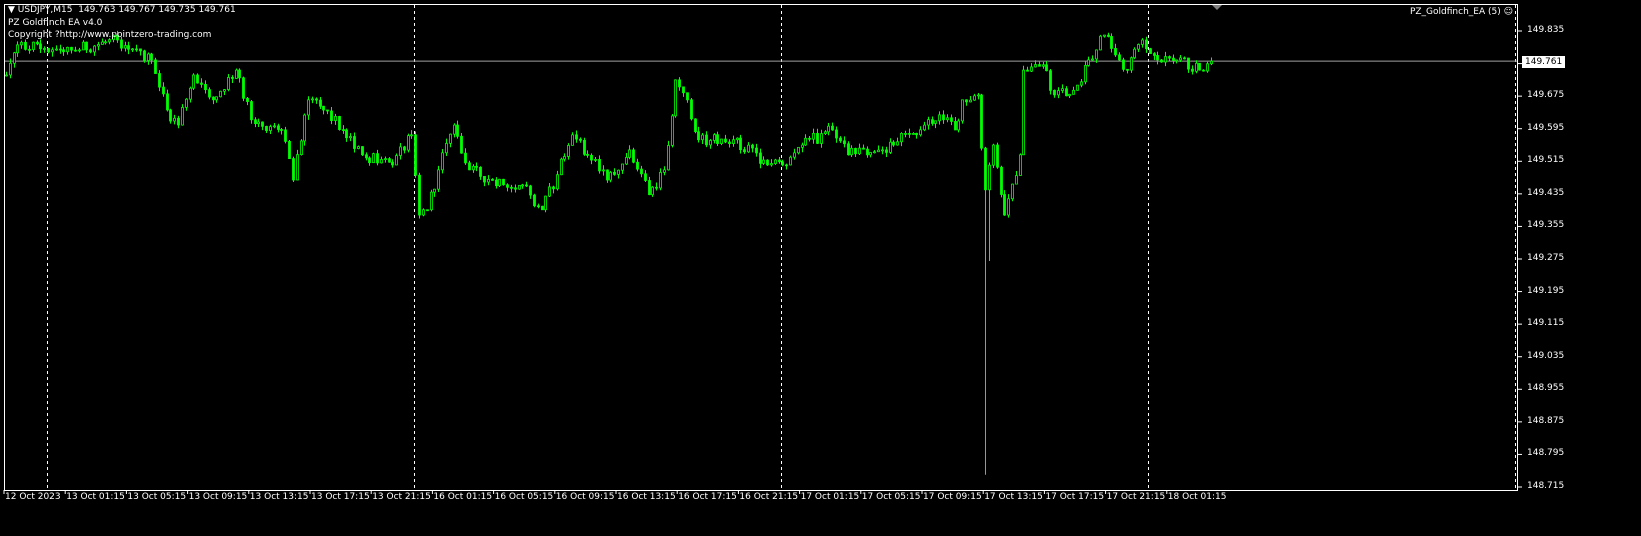 The height and width of the screenshot is (536, 1641). Describe the element at coordinates (401, 497) in the screenshot. I see `time-tick-label: 13 Oct 21:15` at that location.